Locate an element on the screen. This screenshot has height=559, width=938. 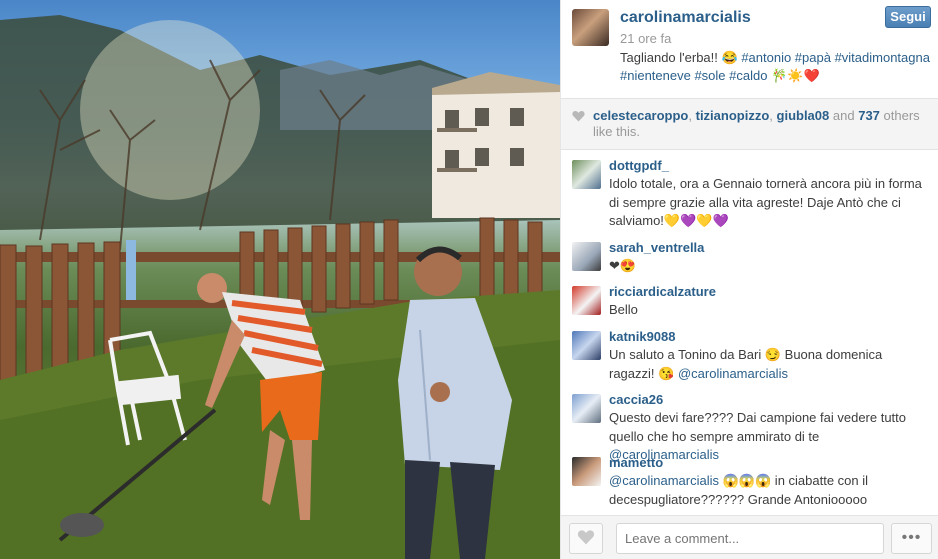
comment-input is located at coordinates (750, 538).